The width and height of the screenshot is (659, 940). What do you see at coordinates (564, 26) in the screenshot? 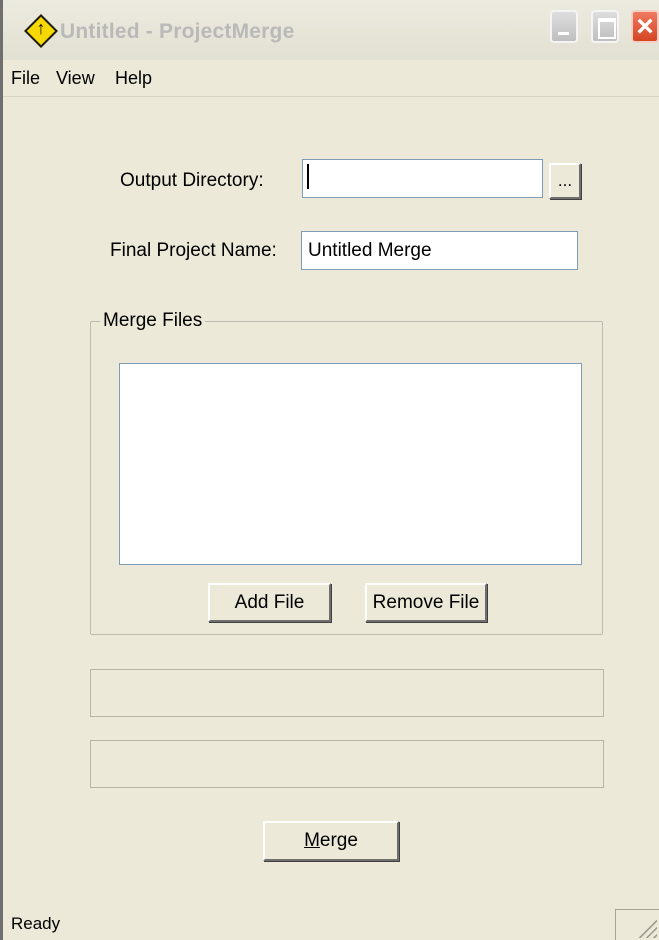
I see `minimize-button` at bounding box center [564, 26].